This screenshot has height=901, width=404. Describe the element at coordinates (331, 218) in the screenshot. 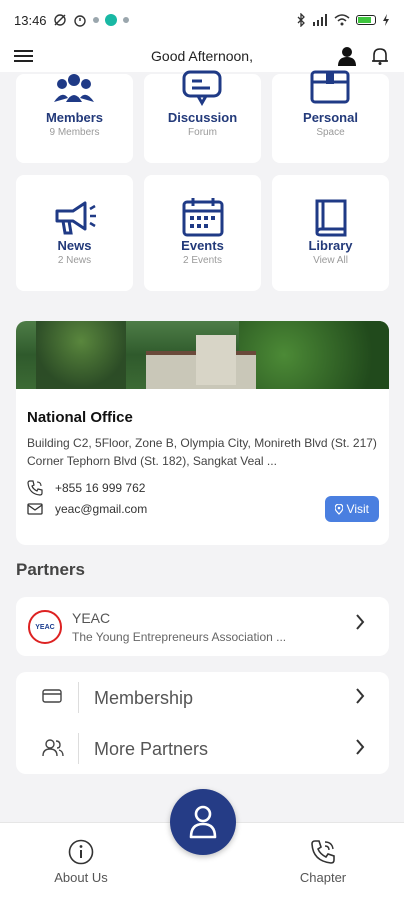

I see `book-icon` at that location.